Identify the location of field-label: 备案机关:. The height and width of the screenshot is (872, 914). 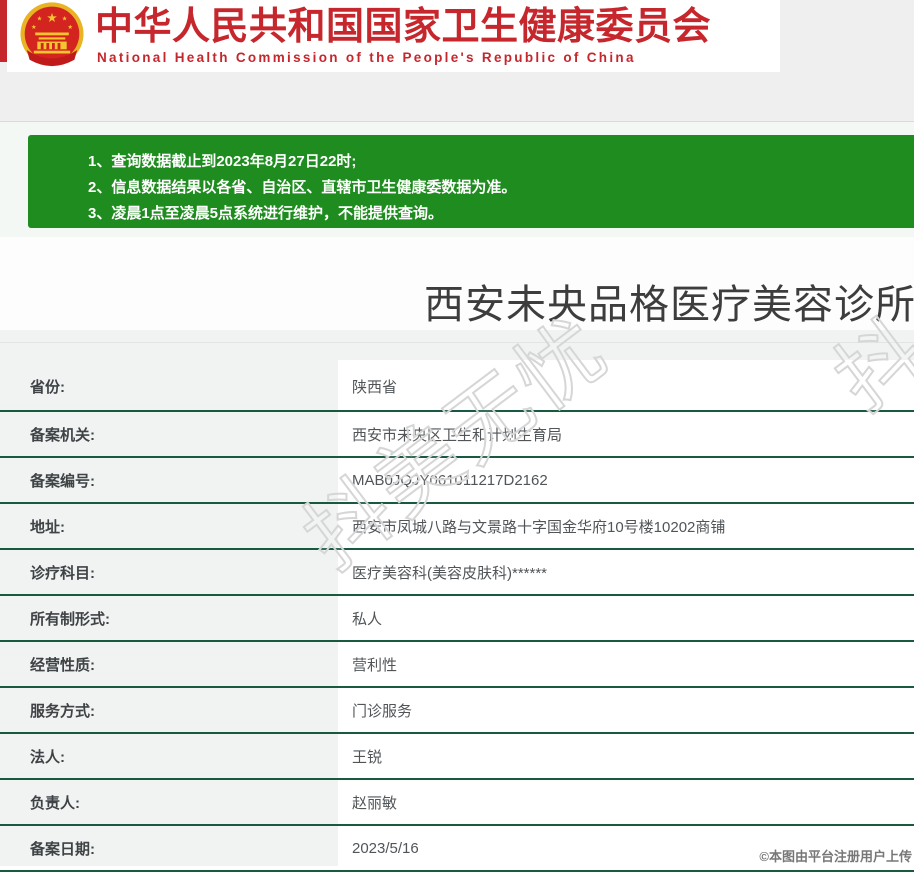
(62, 435).